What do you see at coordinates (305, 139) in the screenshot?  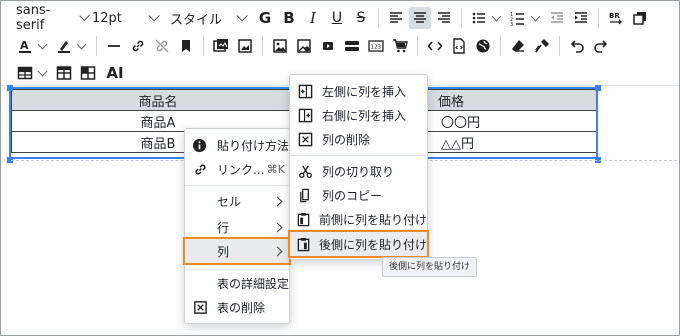 I see `delete-column-icon` at bounding box center [305, 139].